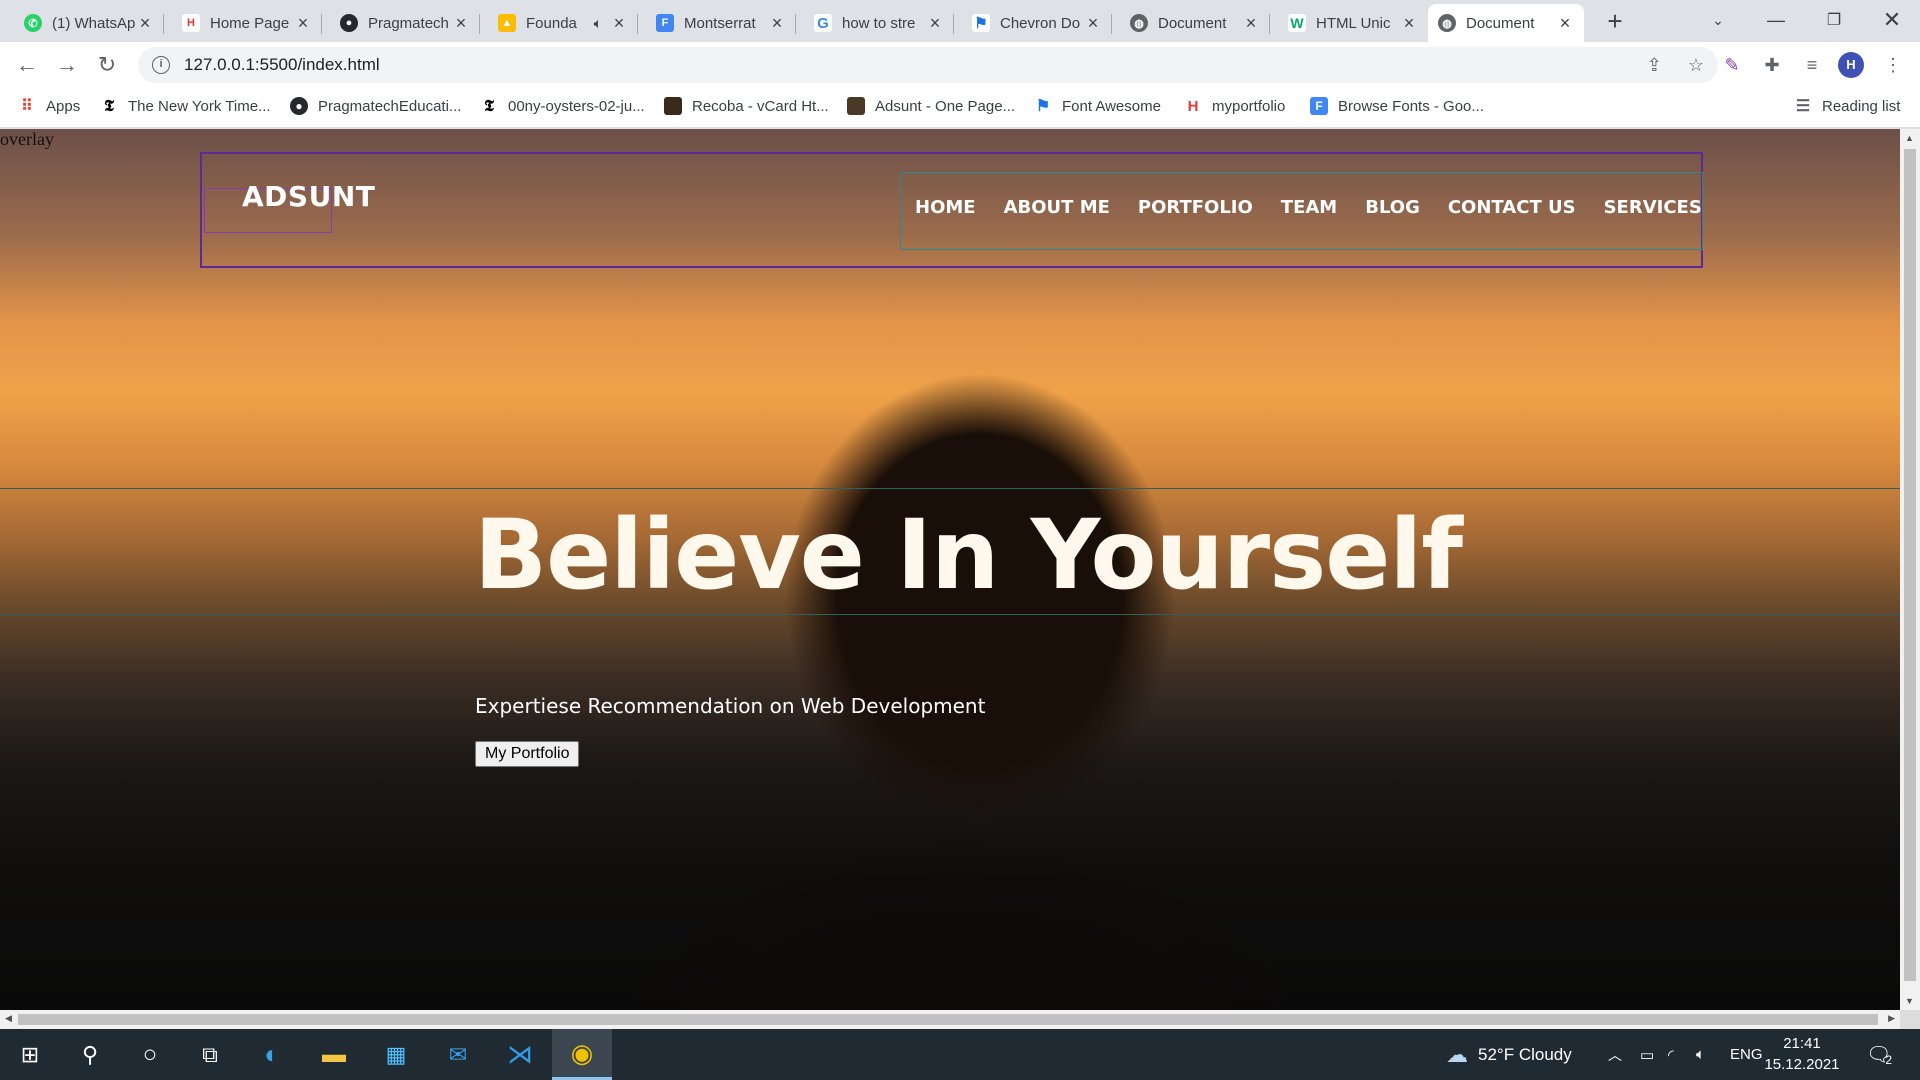  Describe the element at coordinates (1506, 23) in the screenshot. I see `tab-document-active: ◍ Document ×` at that location.